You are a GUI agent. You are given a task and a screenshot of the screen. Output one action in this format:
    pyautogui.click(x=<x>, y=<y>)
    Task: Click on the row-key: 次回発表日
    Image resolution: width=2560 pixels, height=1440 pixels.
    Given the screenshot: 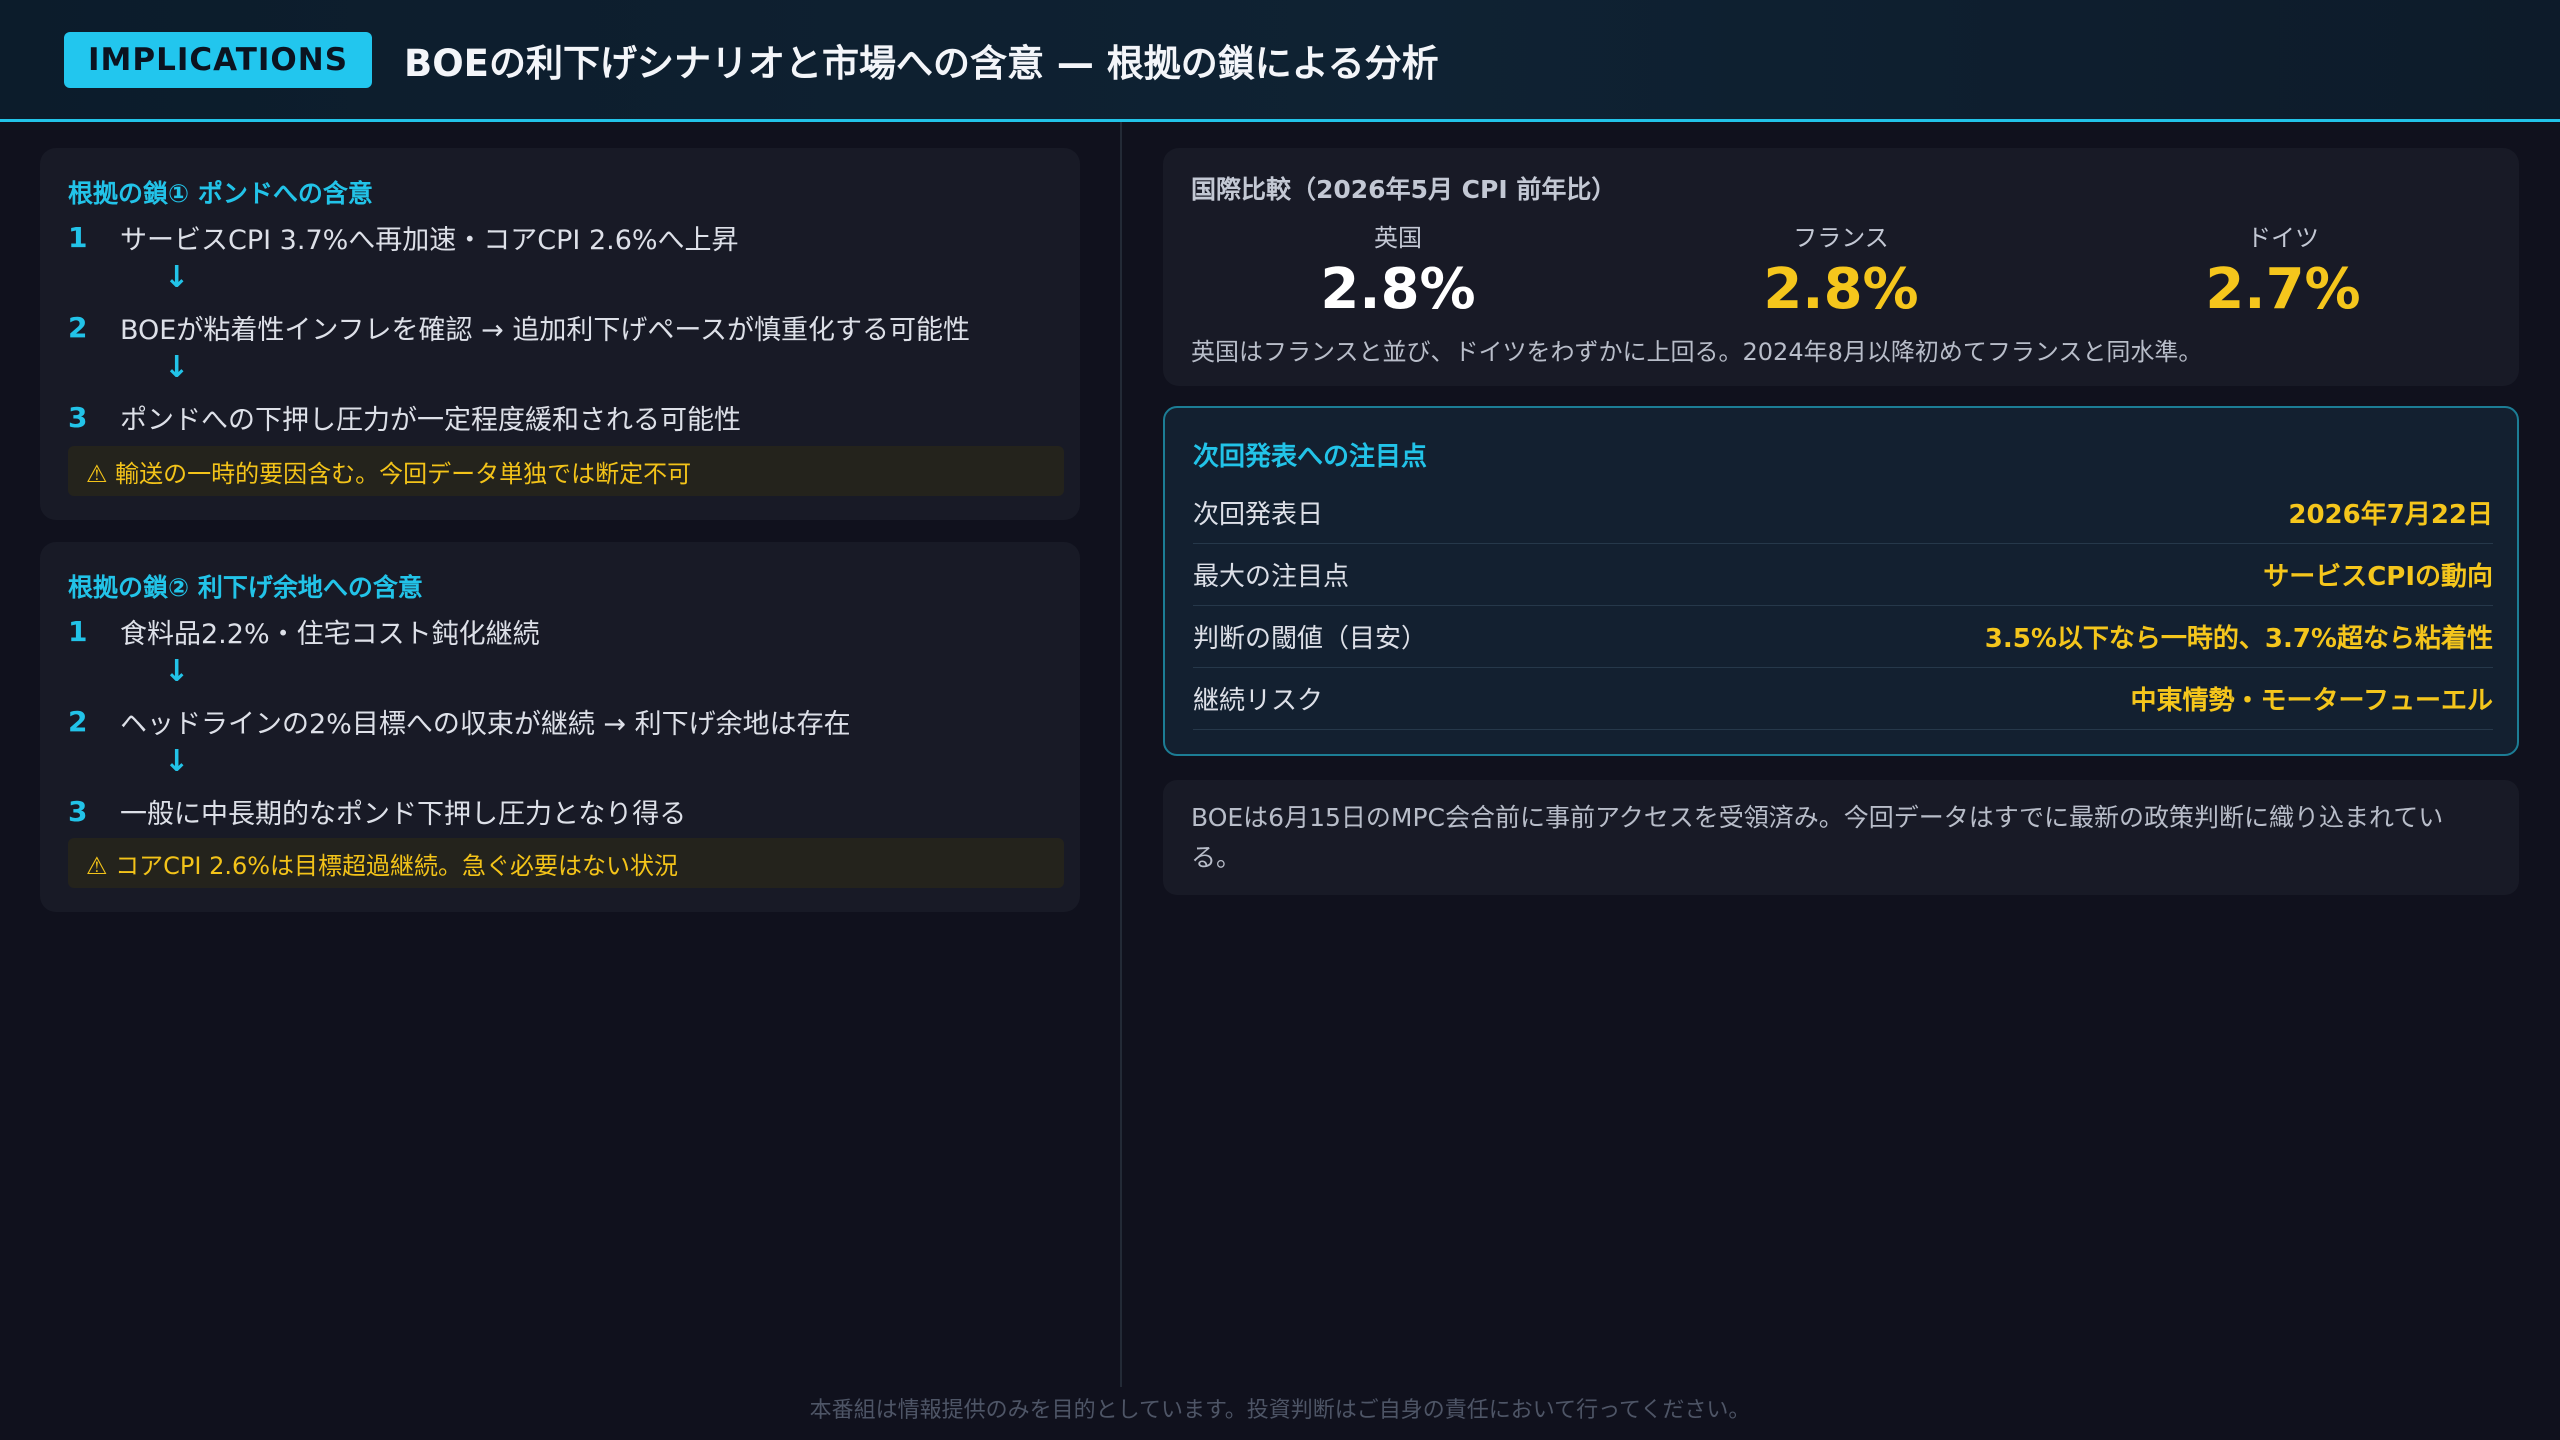 What is the action you would take?
    pyautogui.click(x=1258, y=515)
    